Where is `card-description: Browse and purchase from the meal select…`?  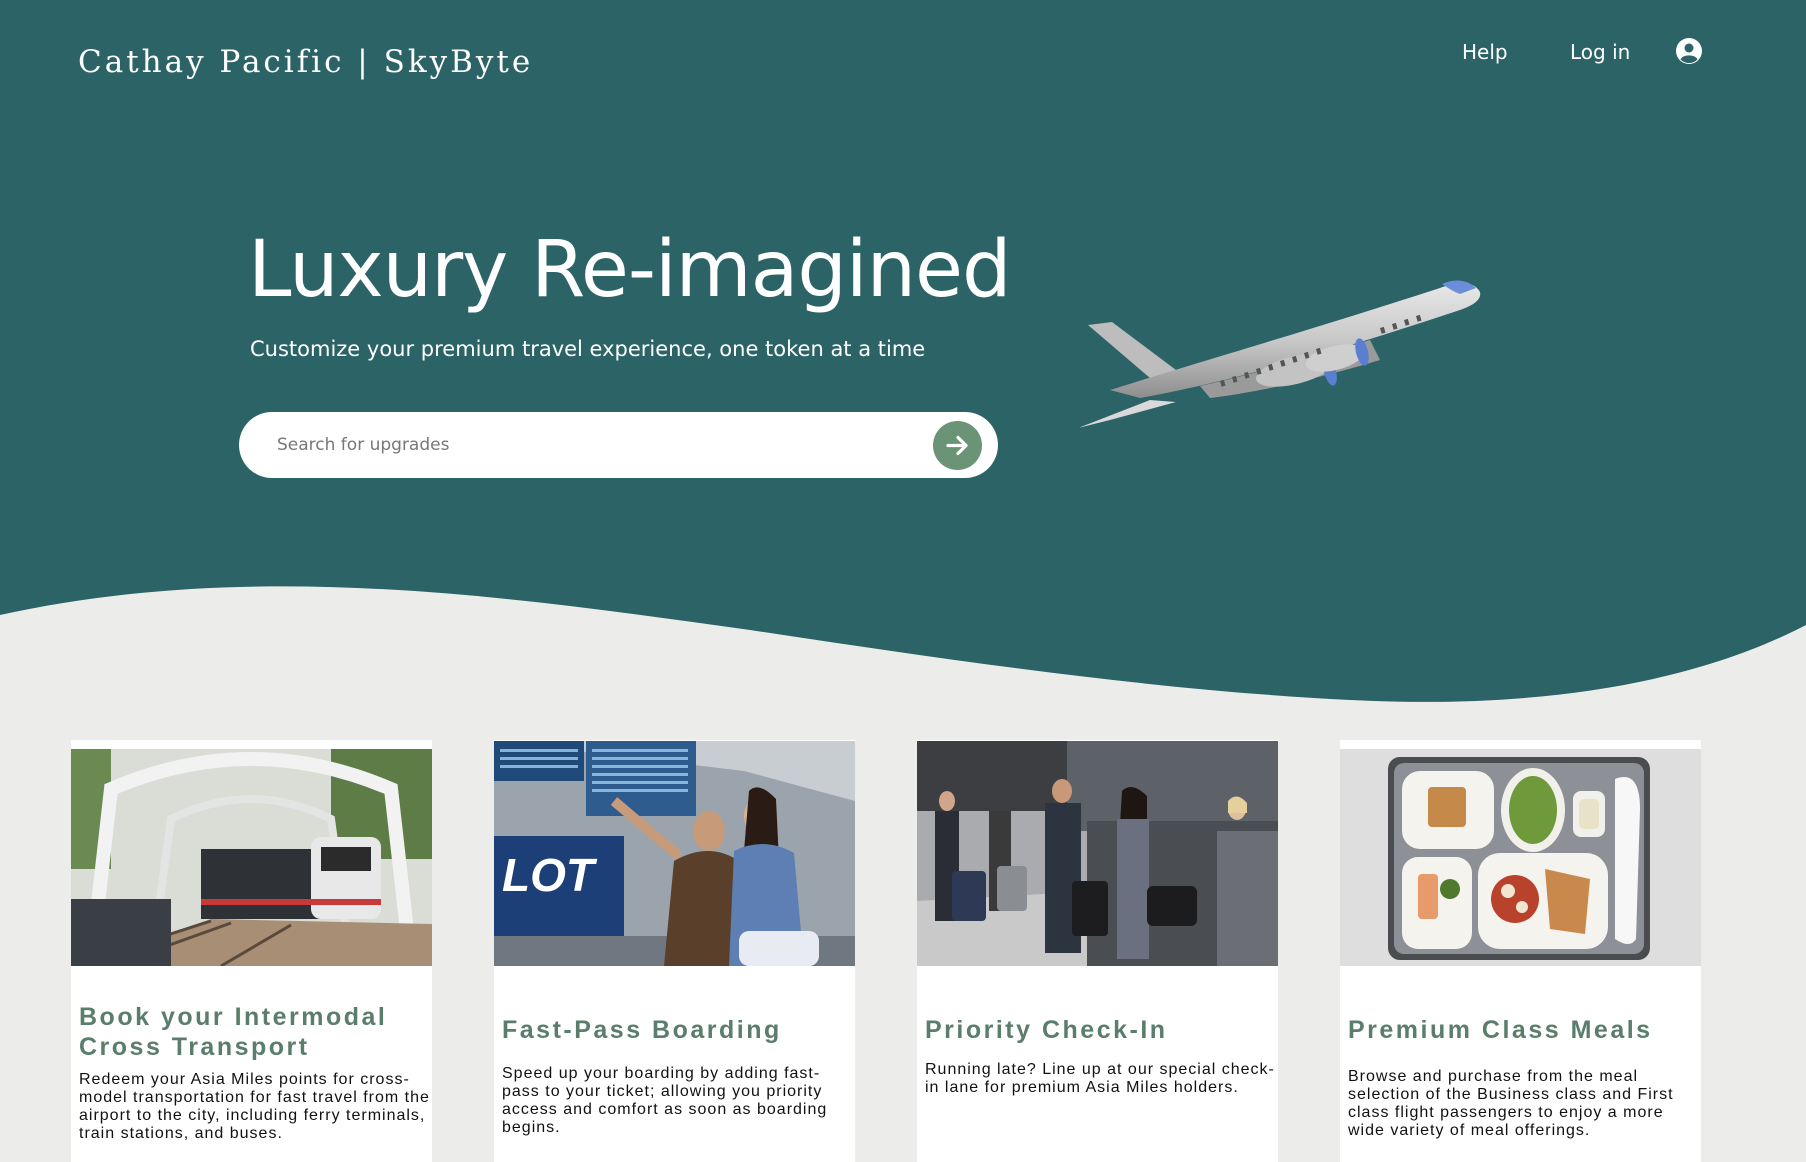 card-description: Browse and purchase from the meal select… is located at coordinates (1511, 1103).